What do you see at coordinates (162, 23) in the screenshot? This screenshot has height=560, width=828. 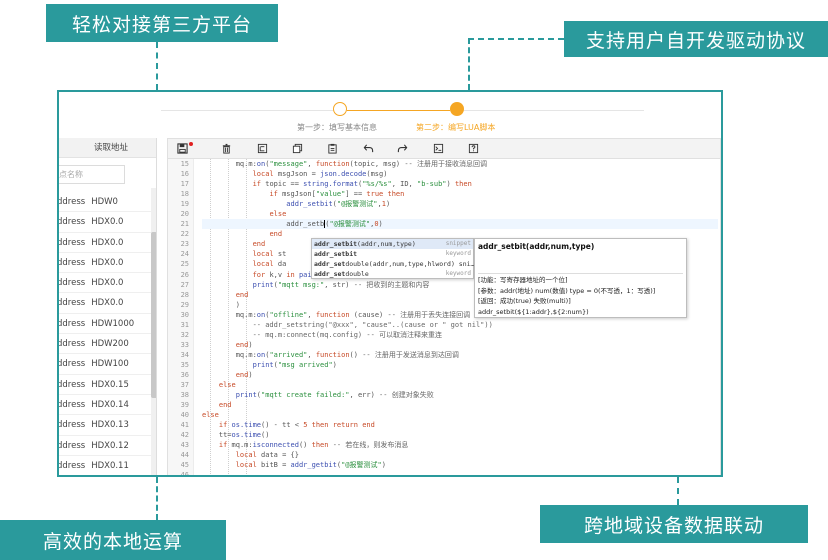 I see `banner-third-party: 轻松对接第三方平台` at bounding box center [162, 23].